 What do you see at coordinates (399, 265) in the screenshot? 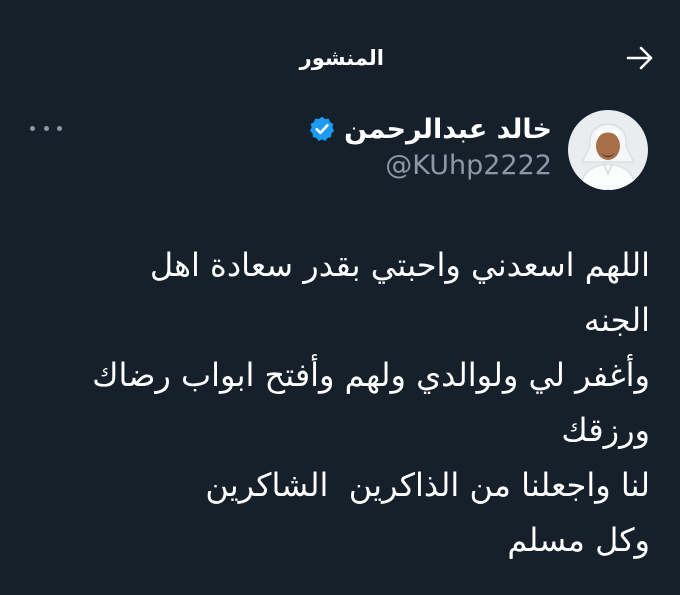
I see `tweet-text-line: اللهم اسعدني واحبتي بقدر سعادة اهل` at bounding box center [399, 265].